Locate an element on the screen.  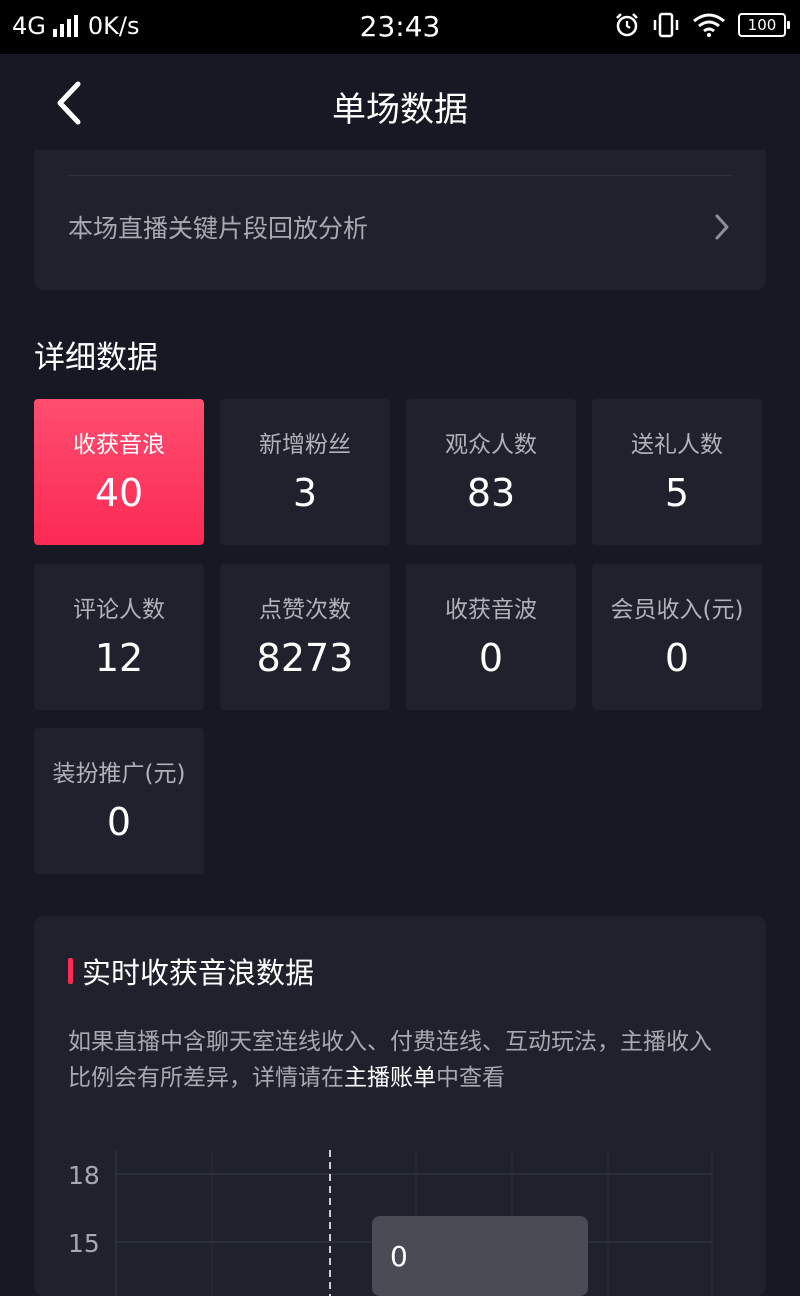
status-right: 100 is located at coordinates (702, 25).